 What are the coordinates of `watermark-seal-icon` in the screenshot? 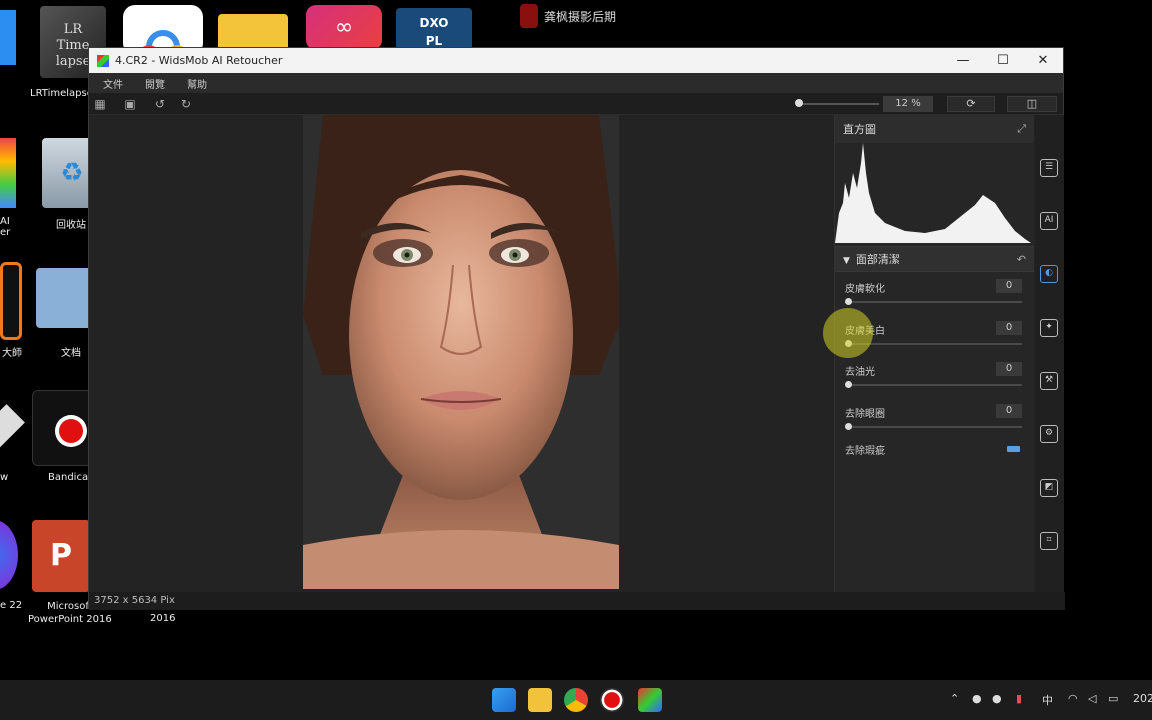 It's located at (529, 16).